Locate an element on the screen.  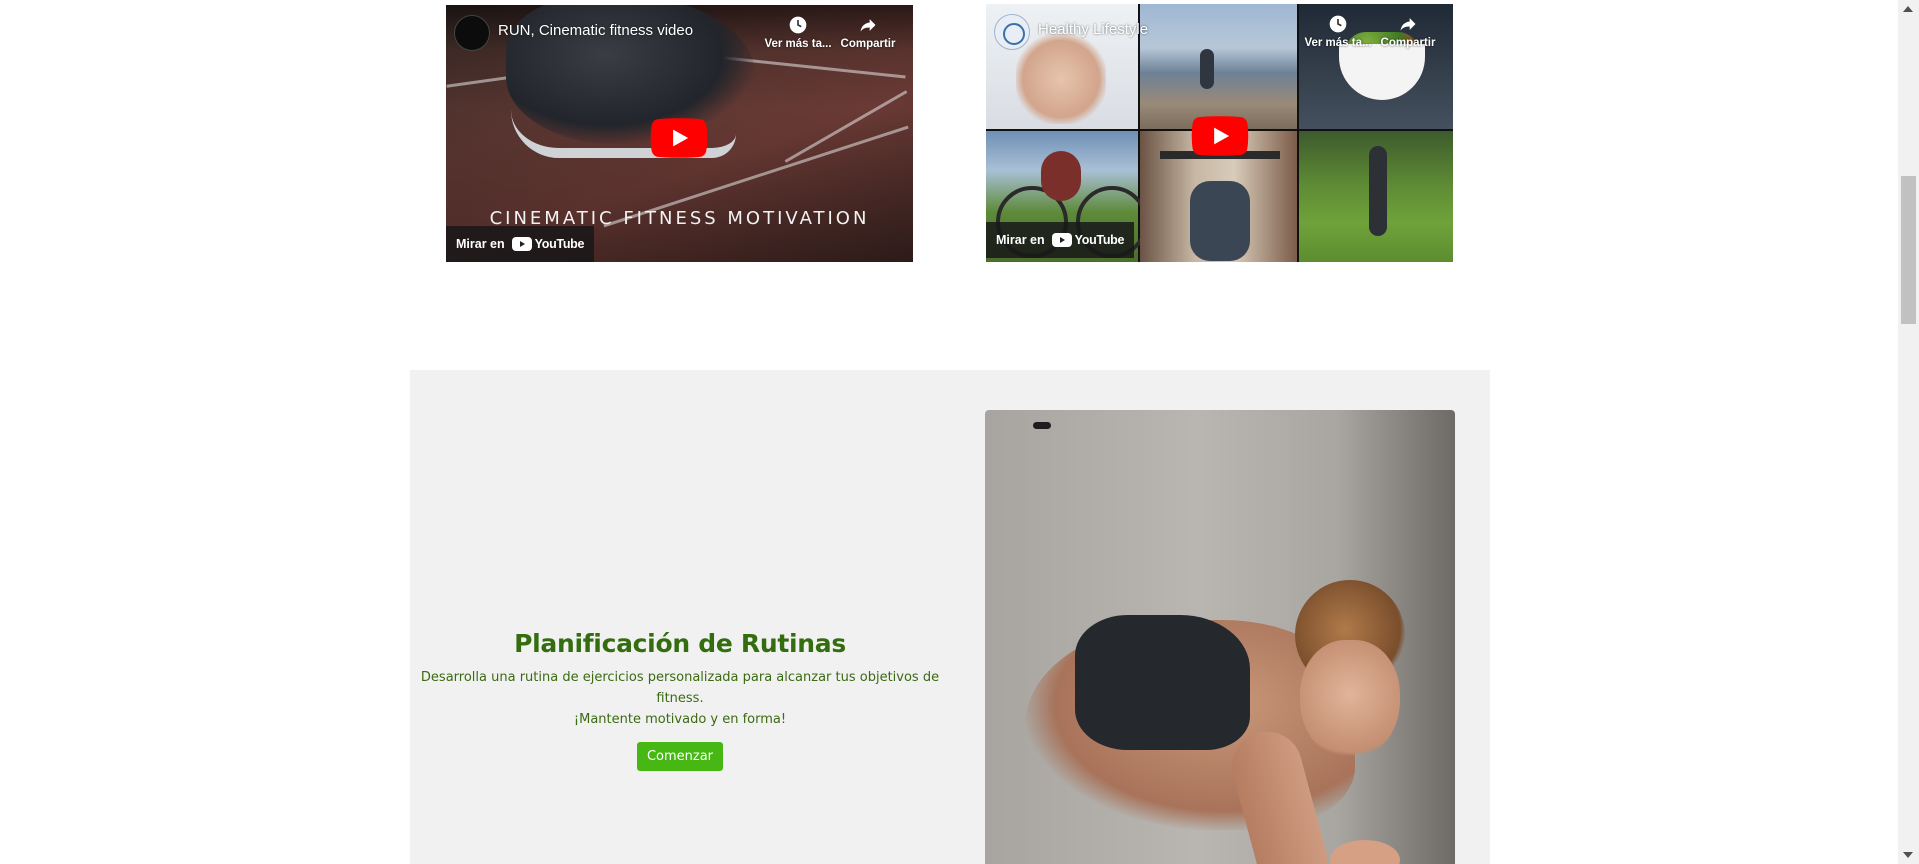
video-title: RUN, Cinematic fitness video is located at coordinates (595, 30).